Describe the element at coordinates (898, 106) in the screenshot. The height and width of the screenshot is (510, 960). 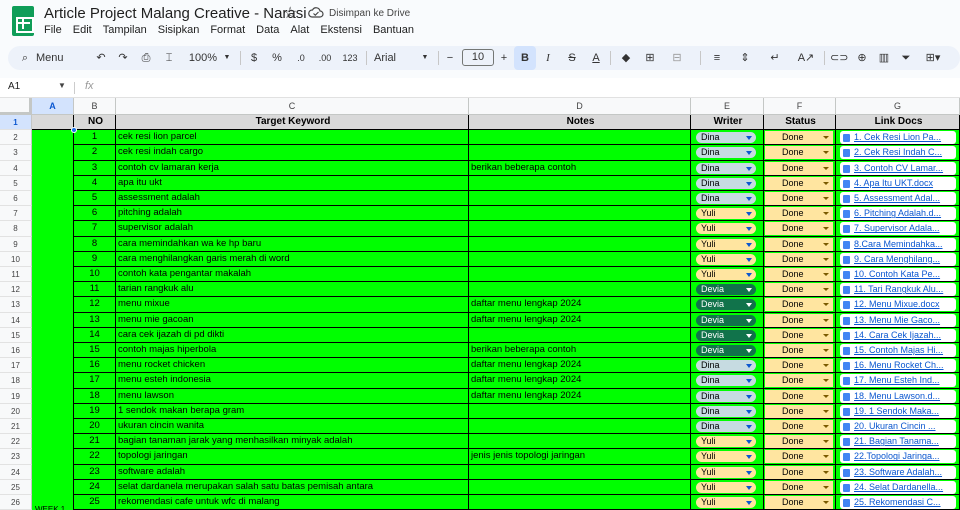
I see `column-header-g: G` at that location.